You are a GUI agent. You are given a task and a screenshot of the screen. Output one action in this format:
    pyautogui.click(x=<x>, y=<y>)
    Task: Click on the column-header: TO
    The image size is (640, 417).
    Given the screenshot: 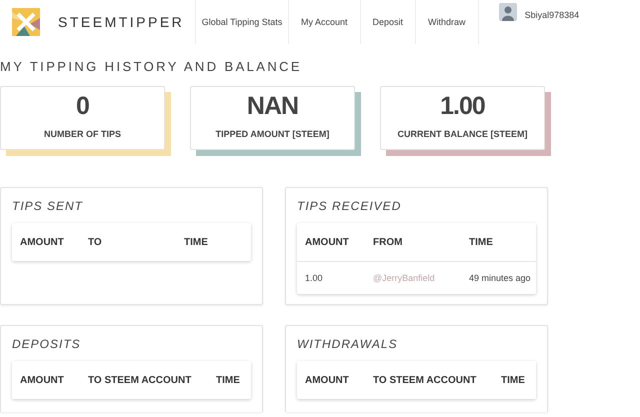 What is the action you would take?
    pyautogui.click(x=128, y=242)
    